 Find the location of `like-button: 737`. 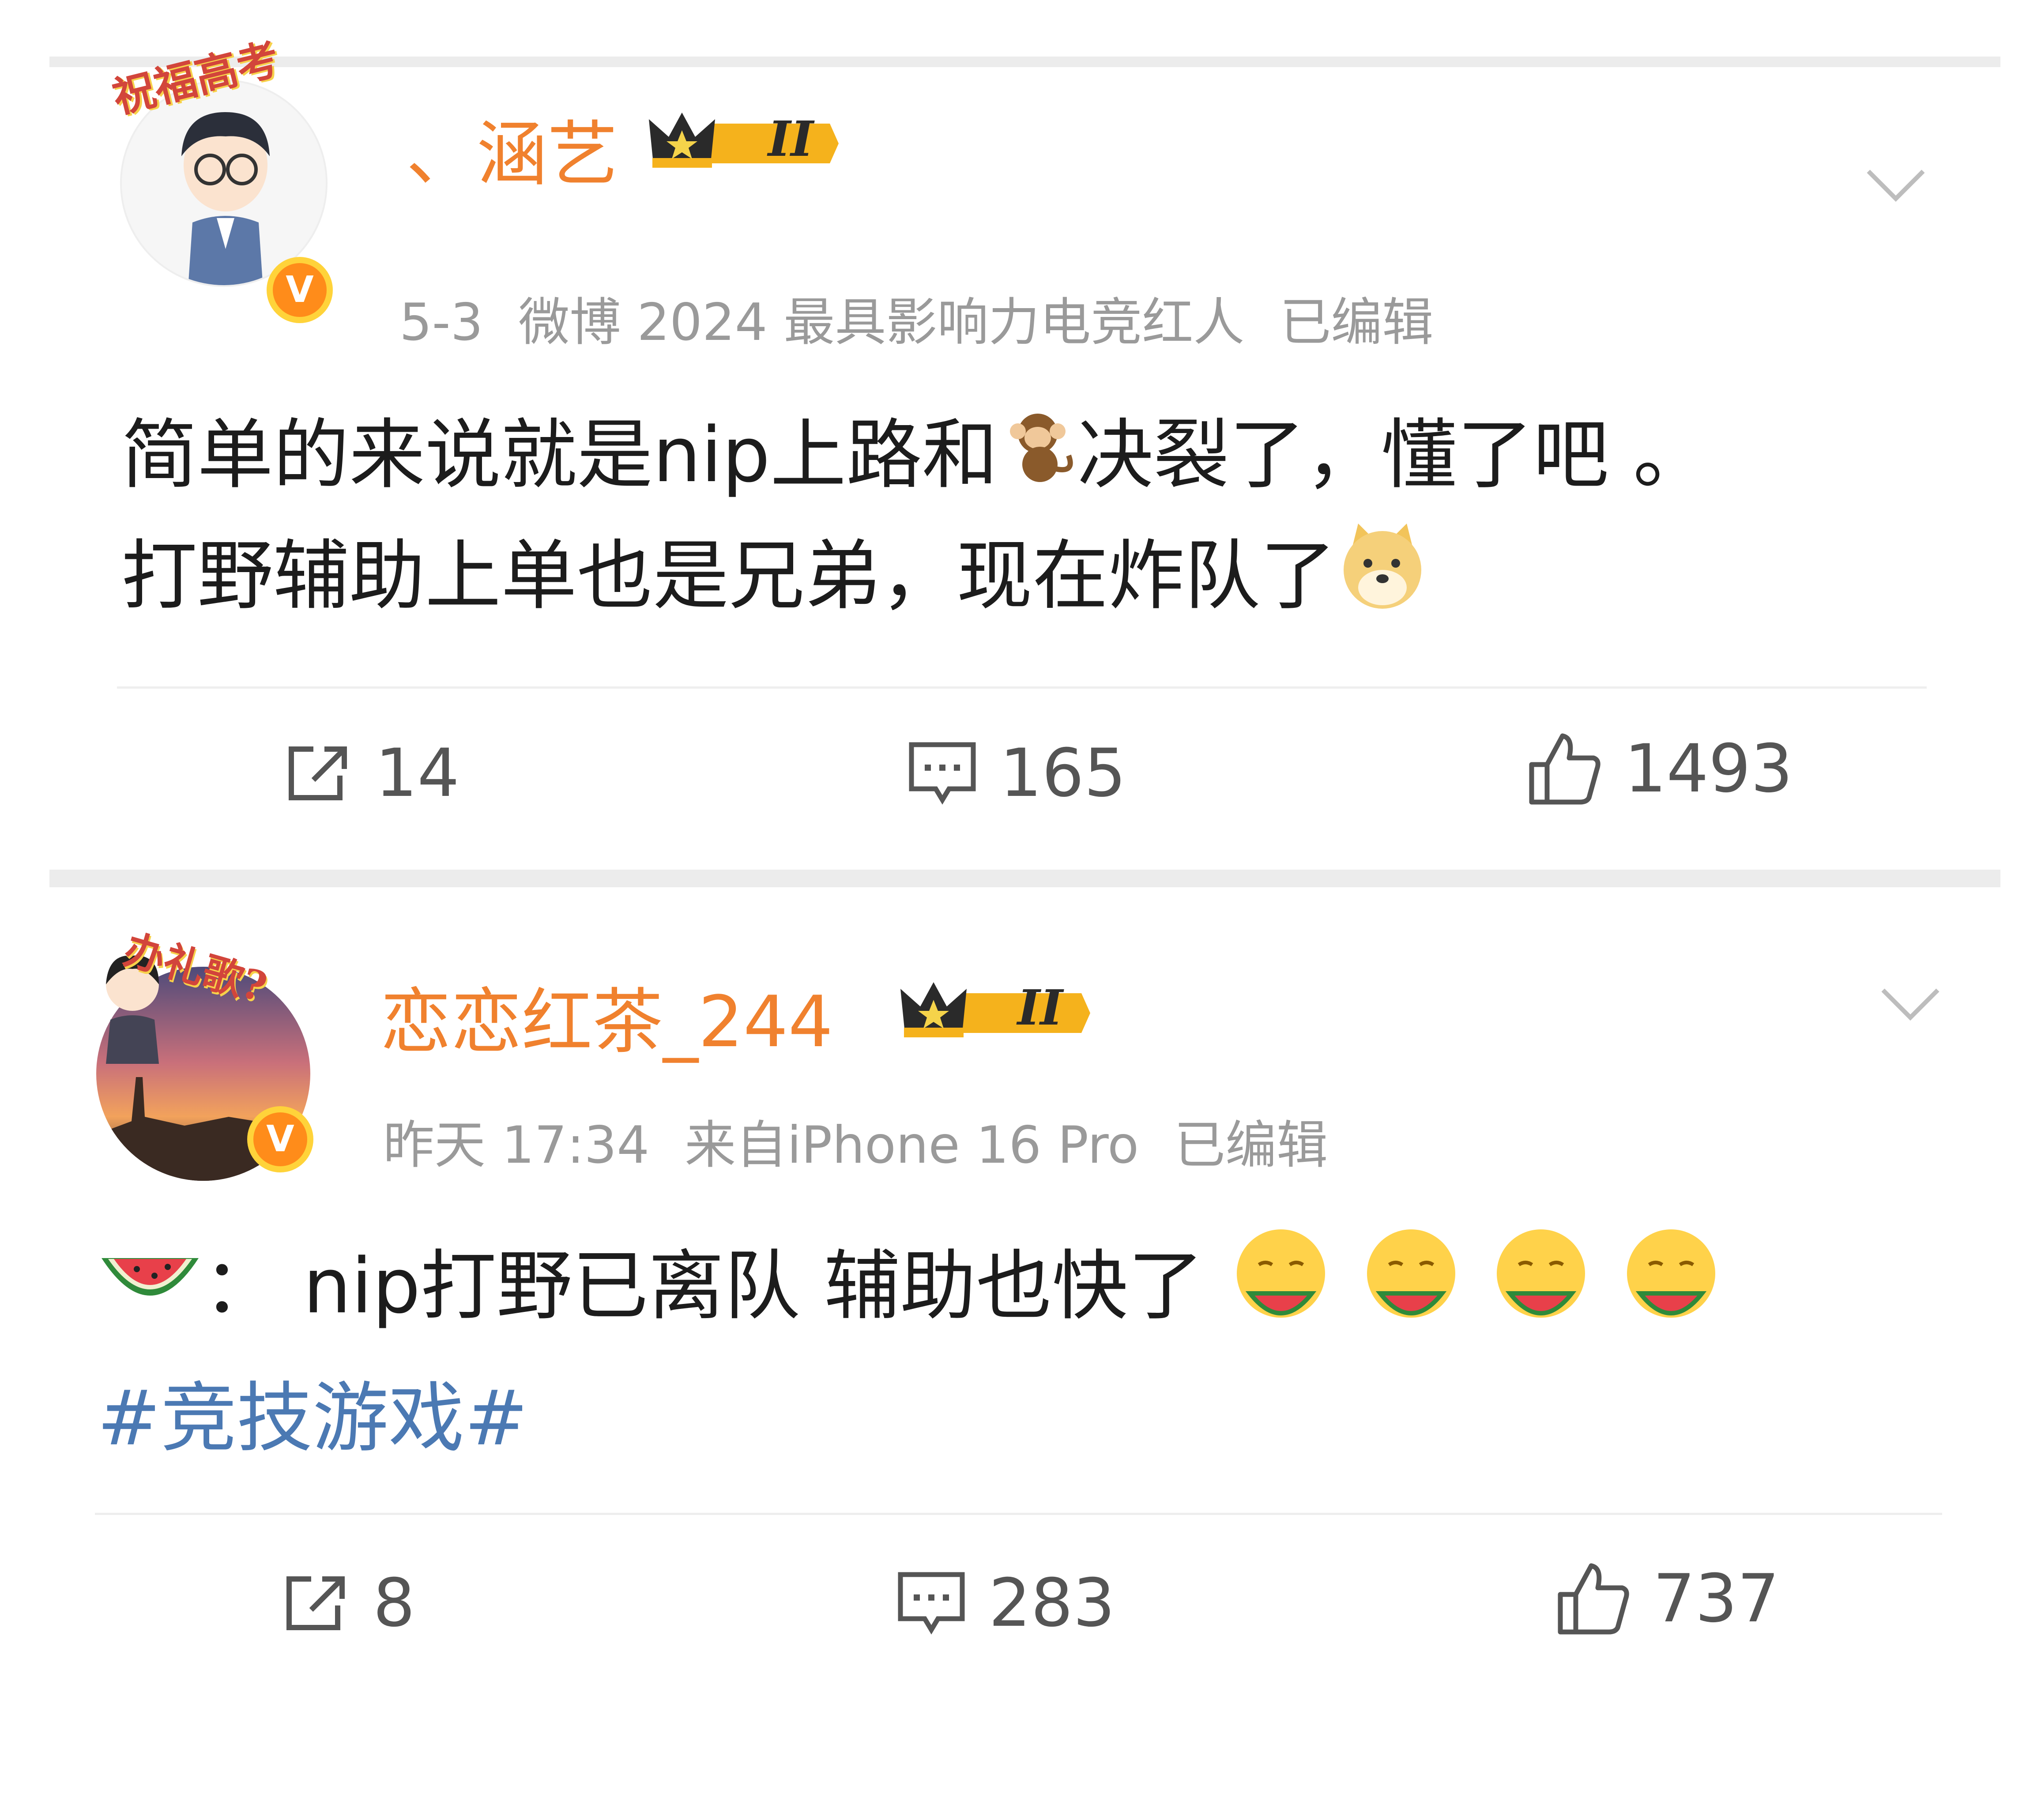

like-button: 737 is located at coordinates (1668, 1598).